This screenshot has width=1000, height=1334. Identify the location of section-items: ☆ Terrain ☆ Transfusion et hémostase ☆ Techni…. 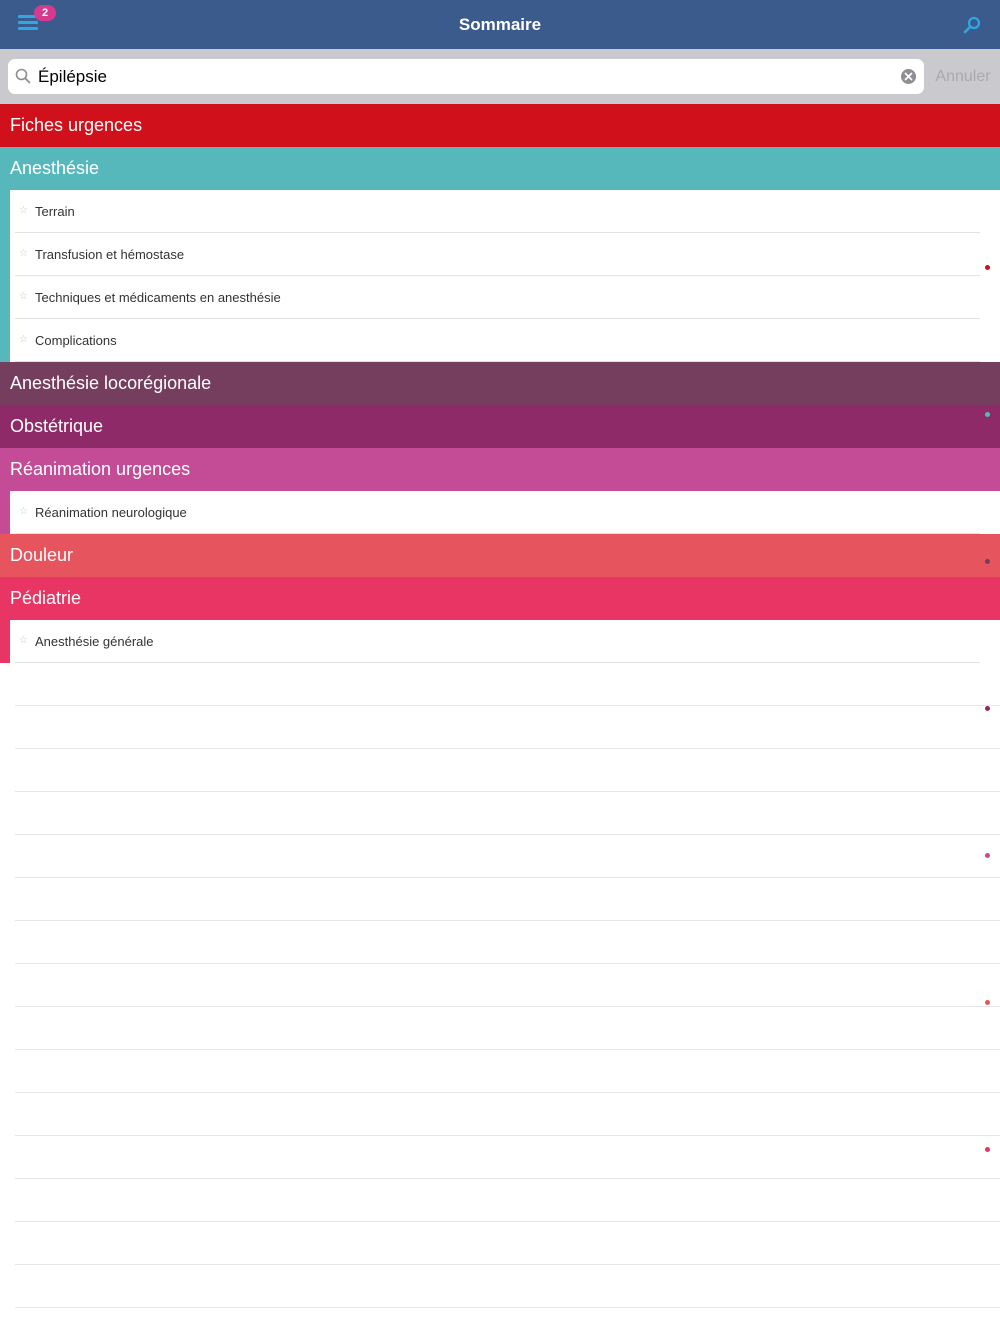
(500, 276).